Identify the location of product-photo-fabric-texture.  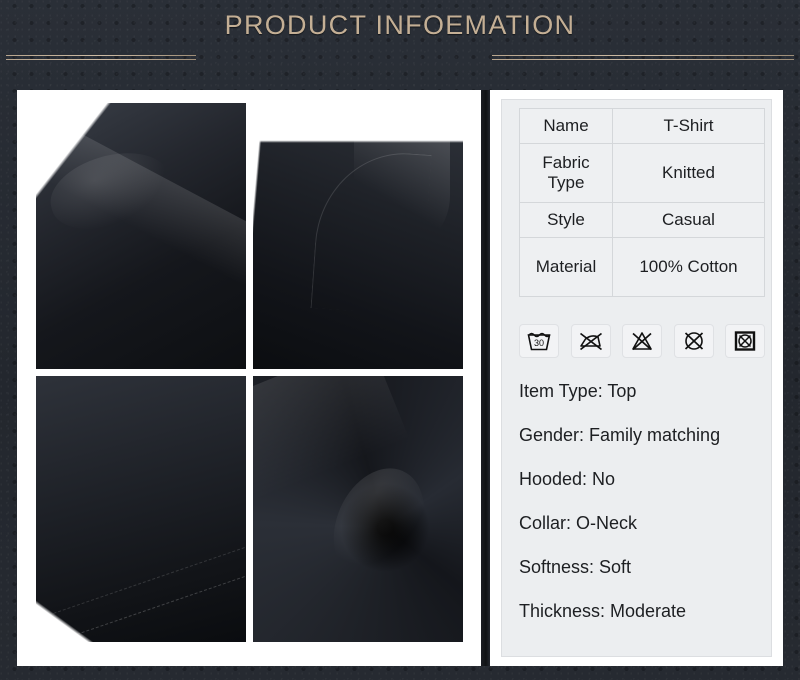
(358, 509).